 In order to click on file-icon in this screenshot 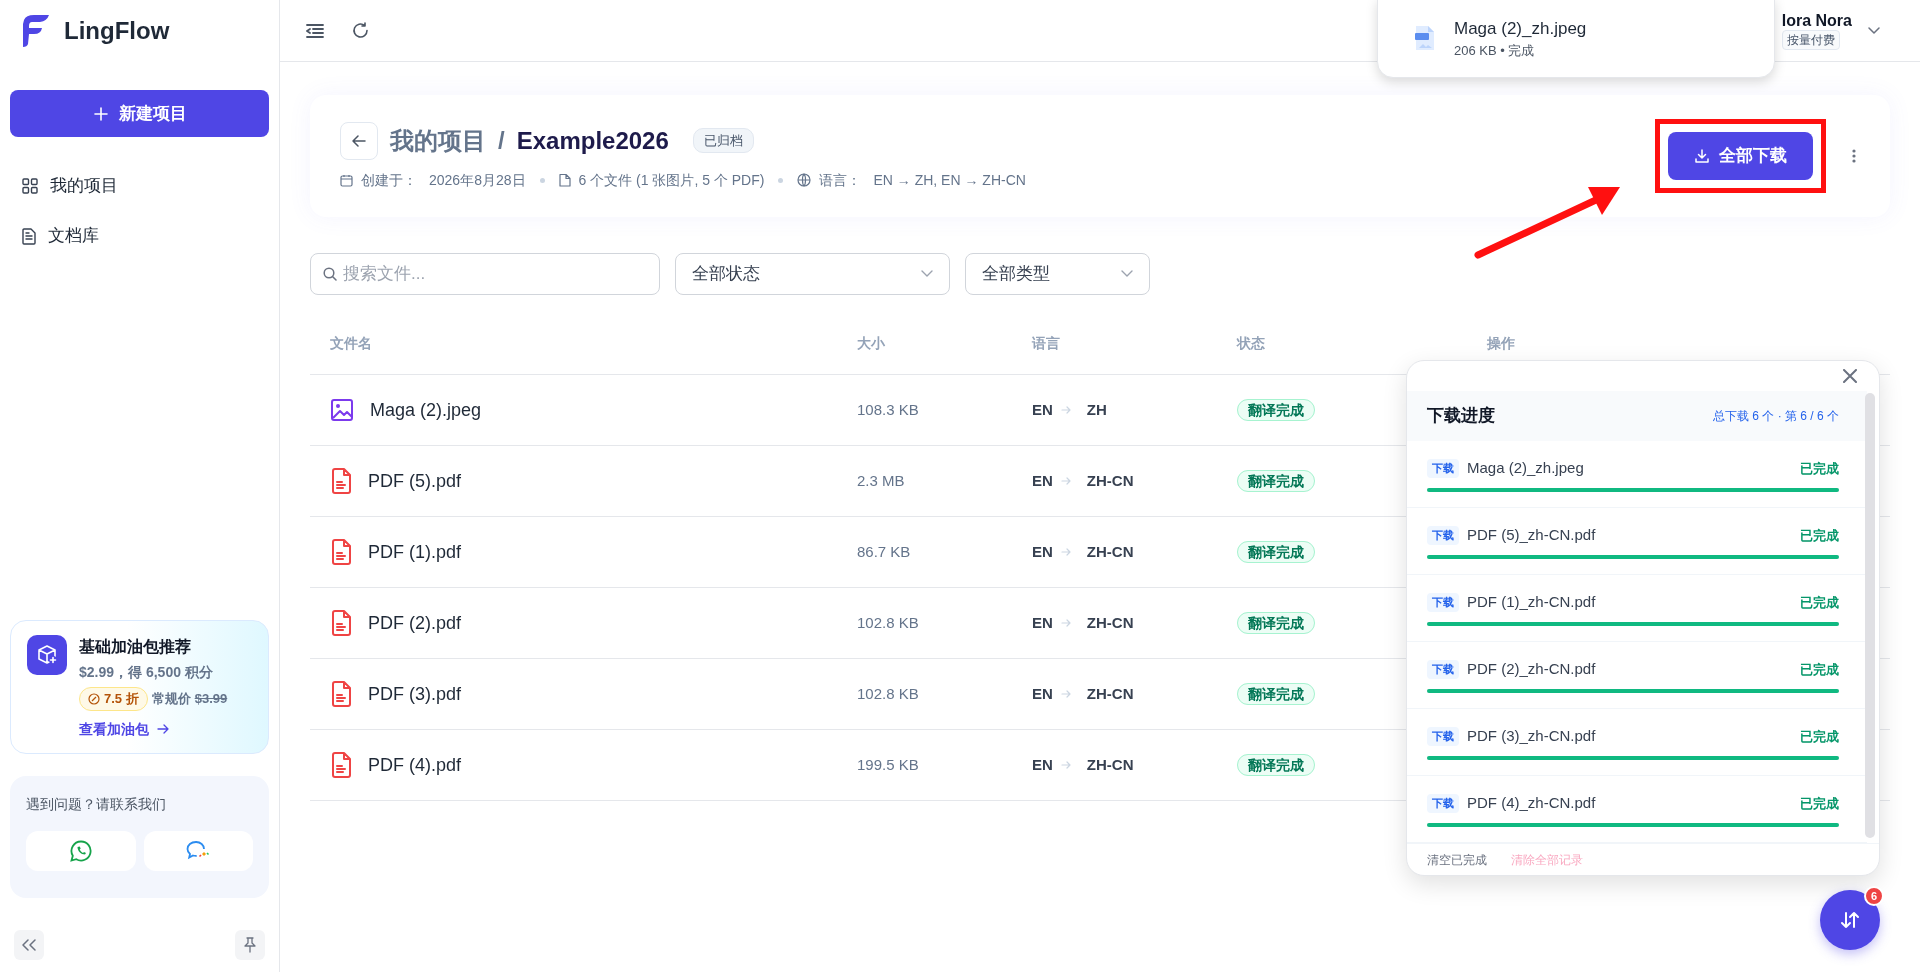, I will do `click(564, 180)`.